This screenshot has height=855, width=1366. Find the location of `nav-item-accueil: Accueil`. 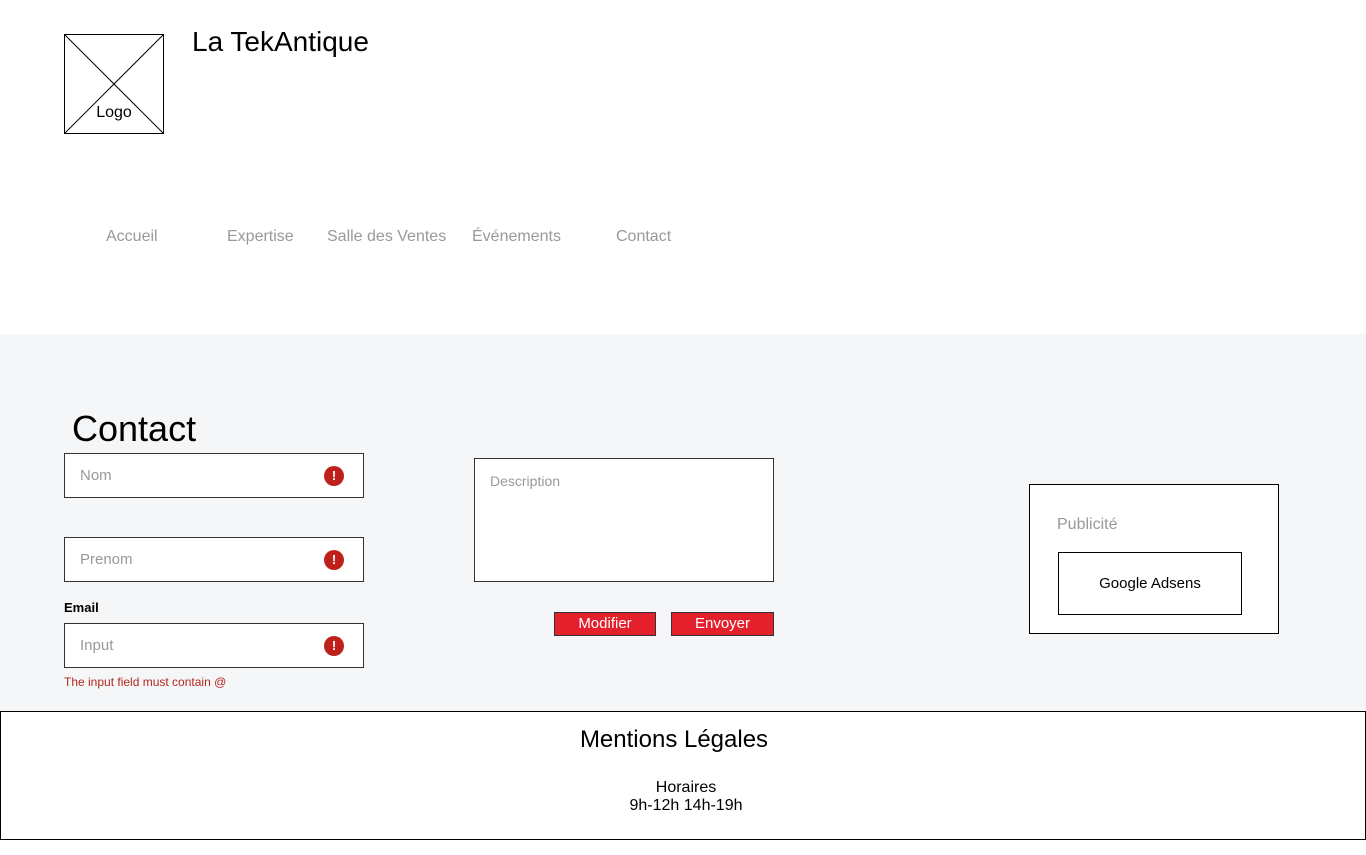

nav-item-accueil: Accueil is located at coordinates (132, 237).